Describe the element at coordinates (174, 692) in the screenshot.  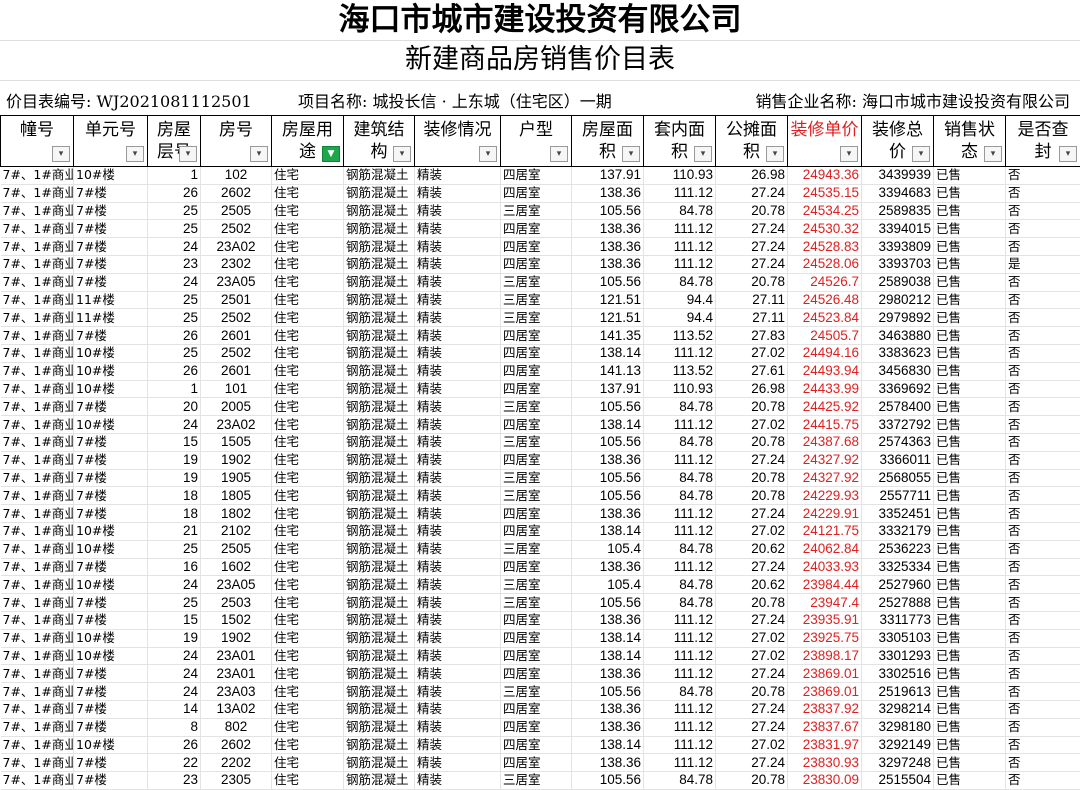
I see `table-cell: 24` at that location.